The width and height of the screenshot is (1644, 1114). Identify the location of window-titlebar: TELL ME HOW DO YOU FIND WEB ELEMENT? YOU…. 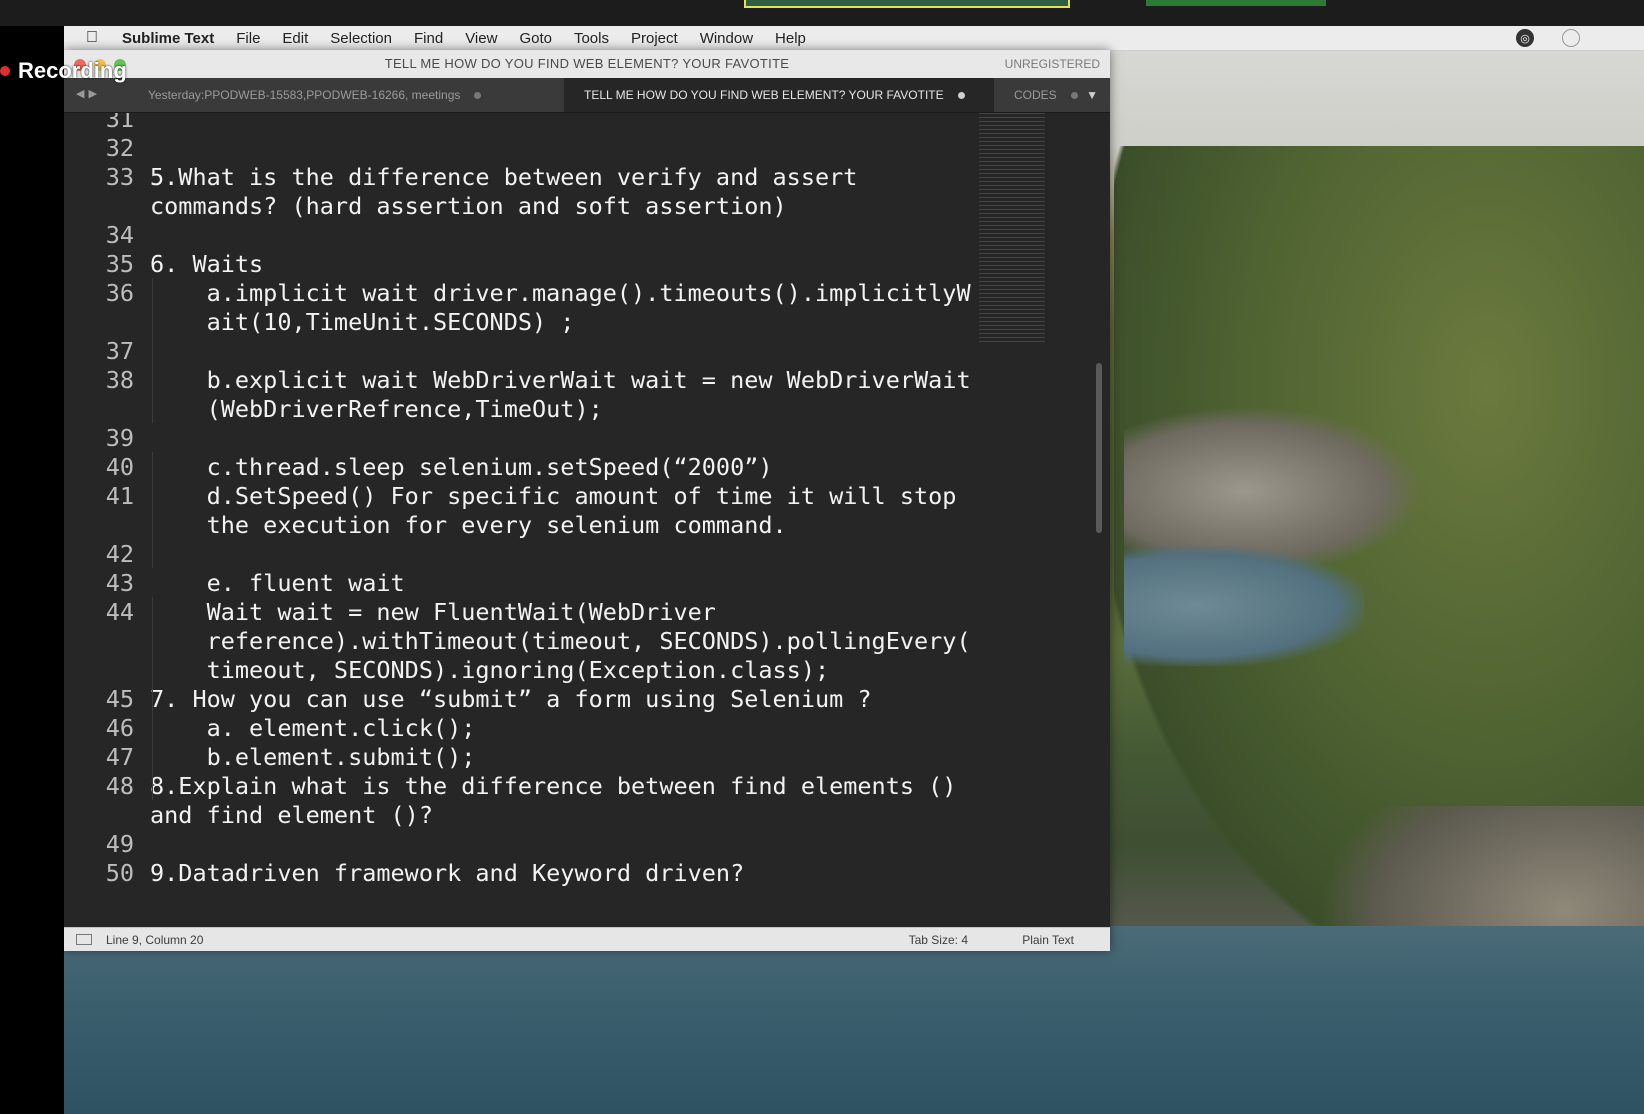
(587, 64).